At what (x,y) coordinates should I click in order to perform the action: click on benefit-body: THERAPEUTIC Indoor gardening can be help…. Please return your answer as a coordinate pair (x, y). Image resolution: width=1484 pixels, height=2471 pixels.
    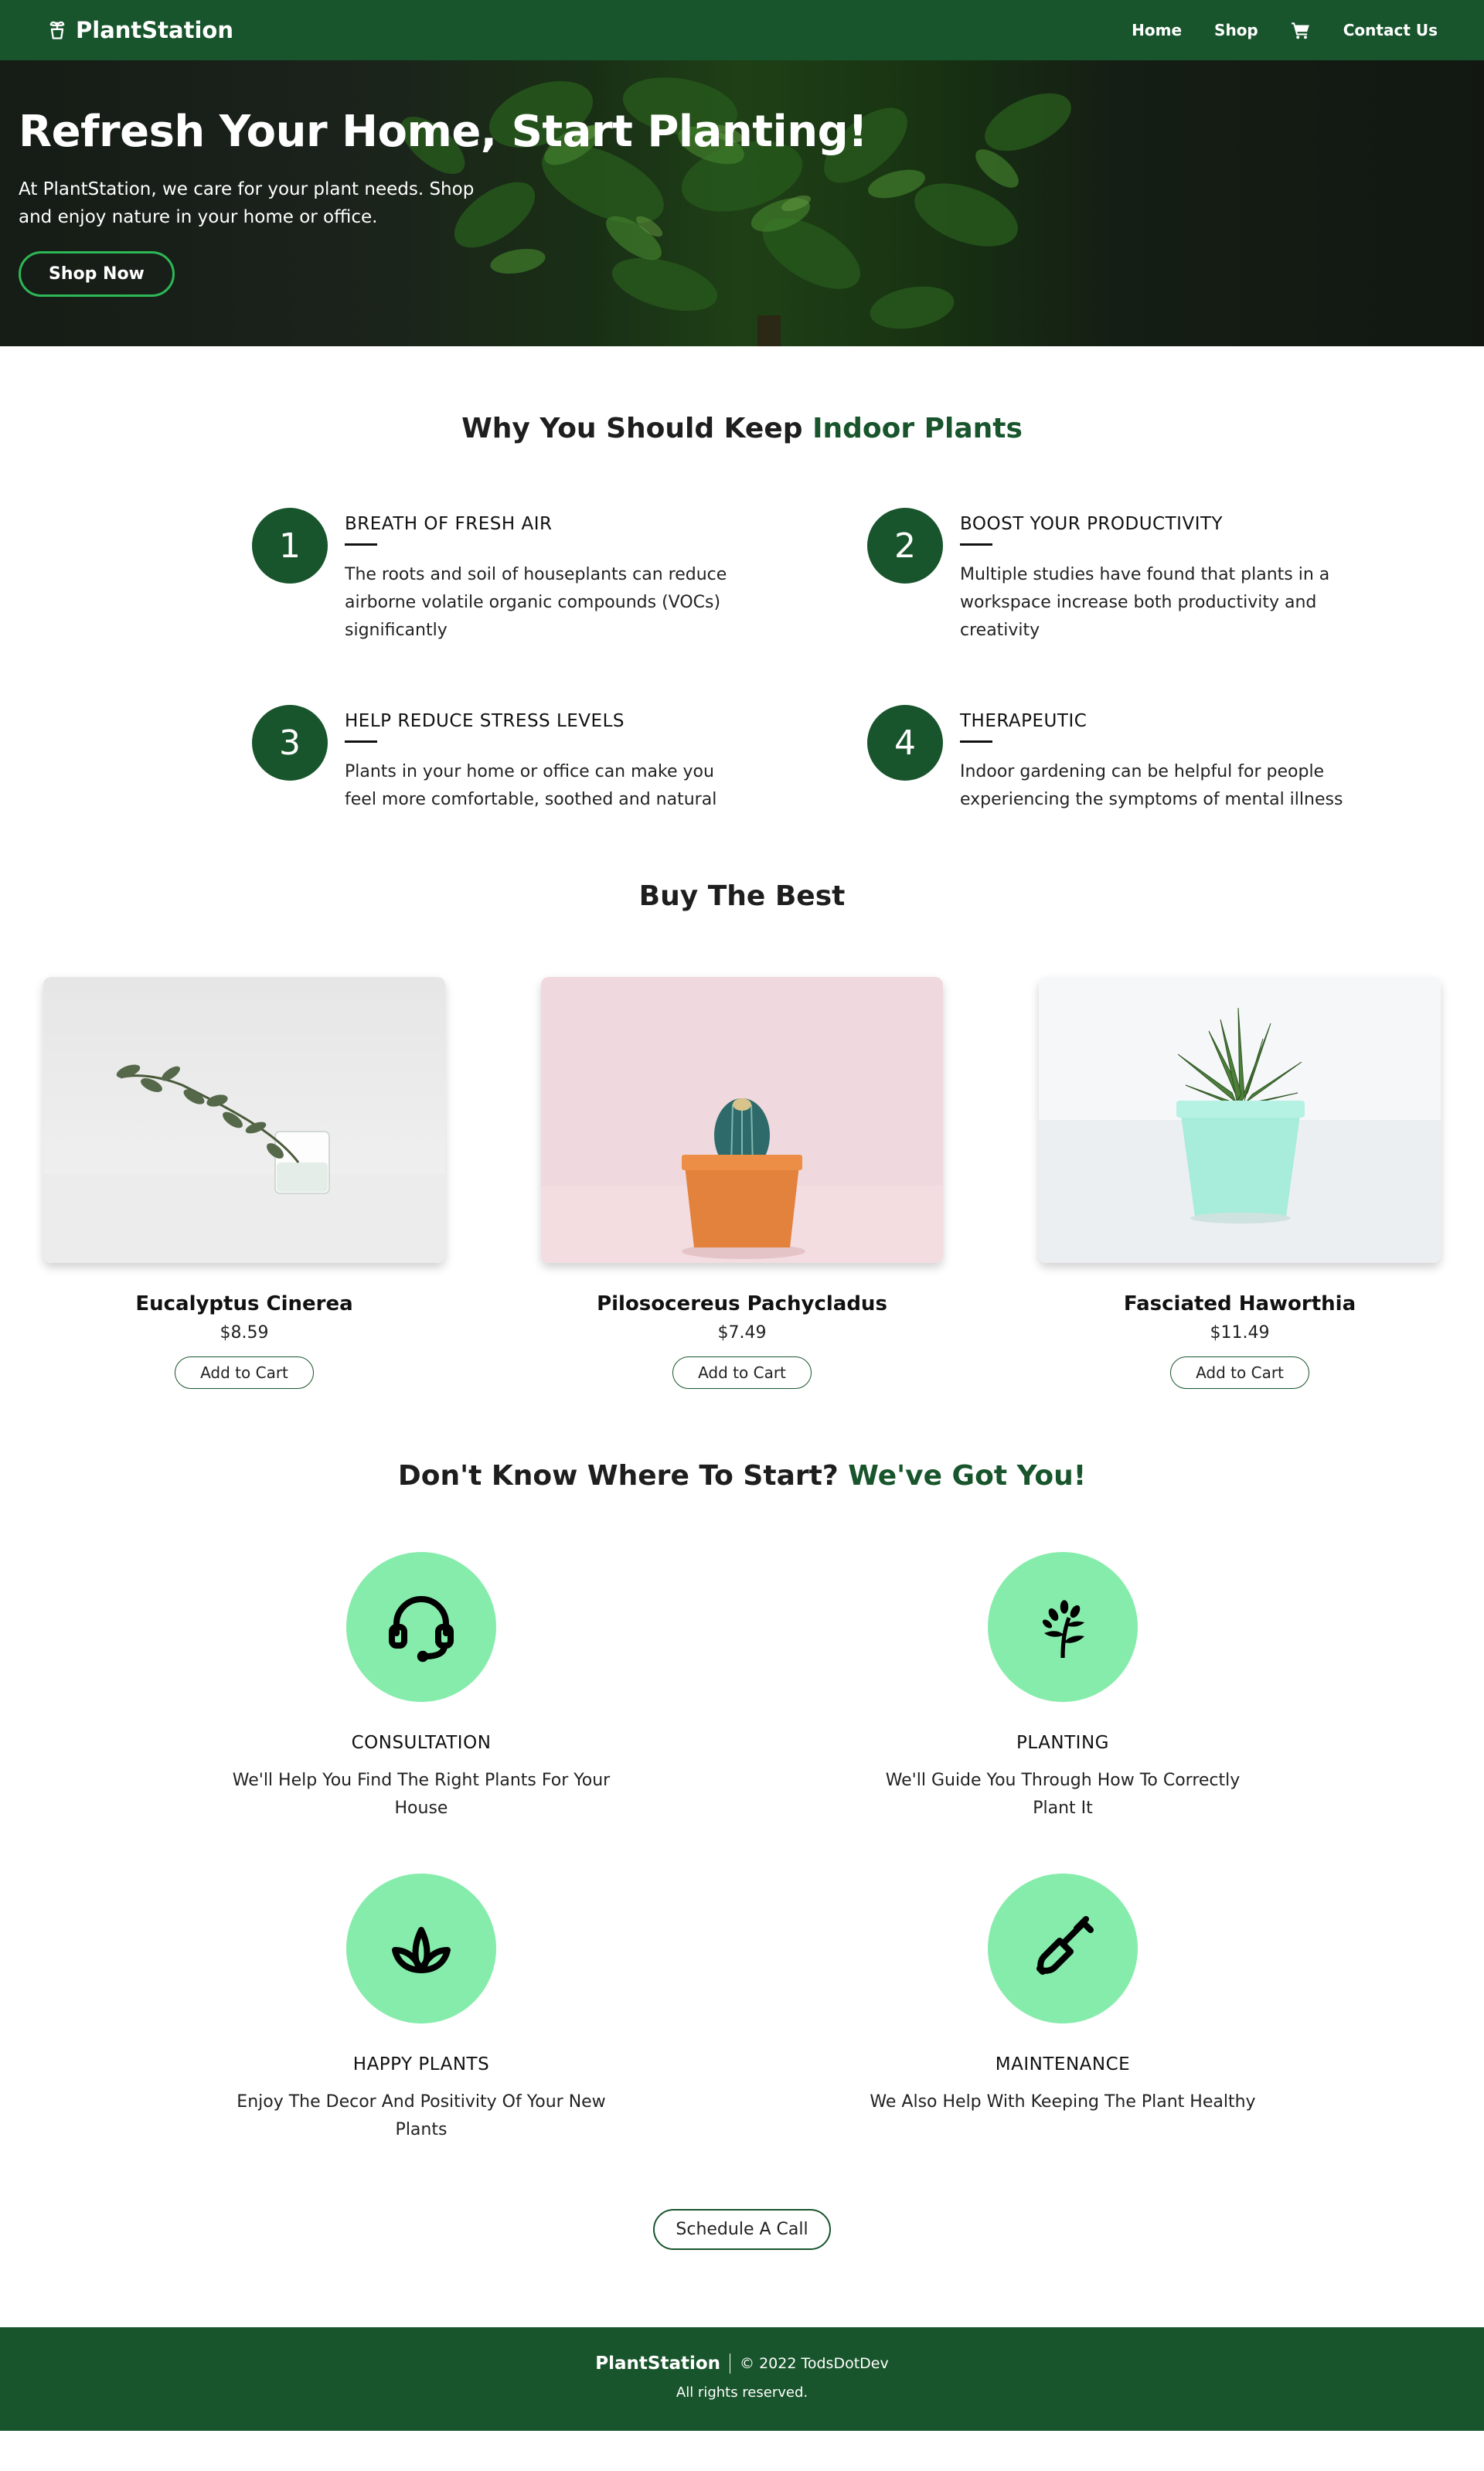
    Looking at the image, I should click on (1153, 759).